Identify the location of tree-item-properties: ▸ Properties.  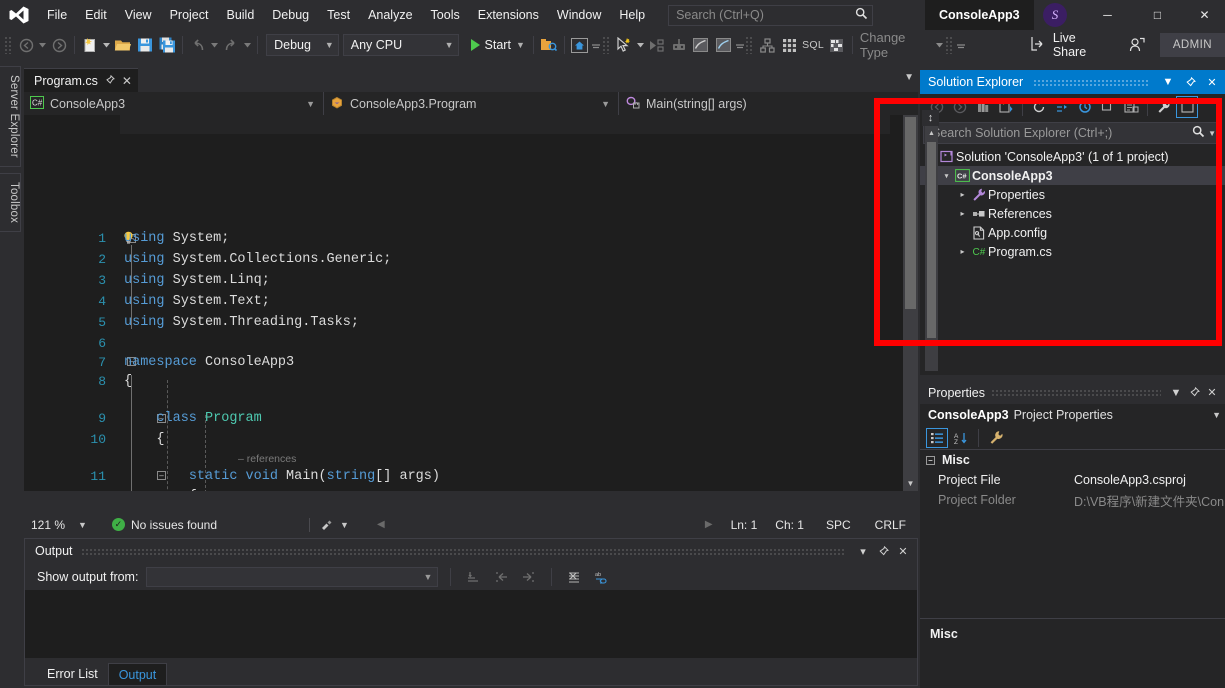
(1072, 194).